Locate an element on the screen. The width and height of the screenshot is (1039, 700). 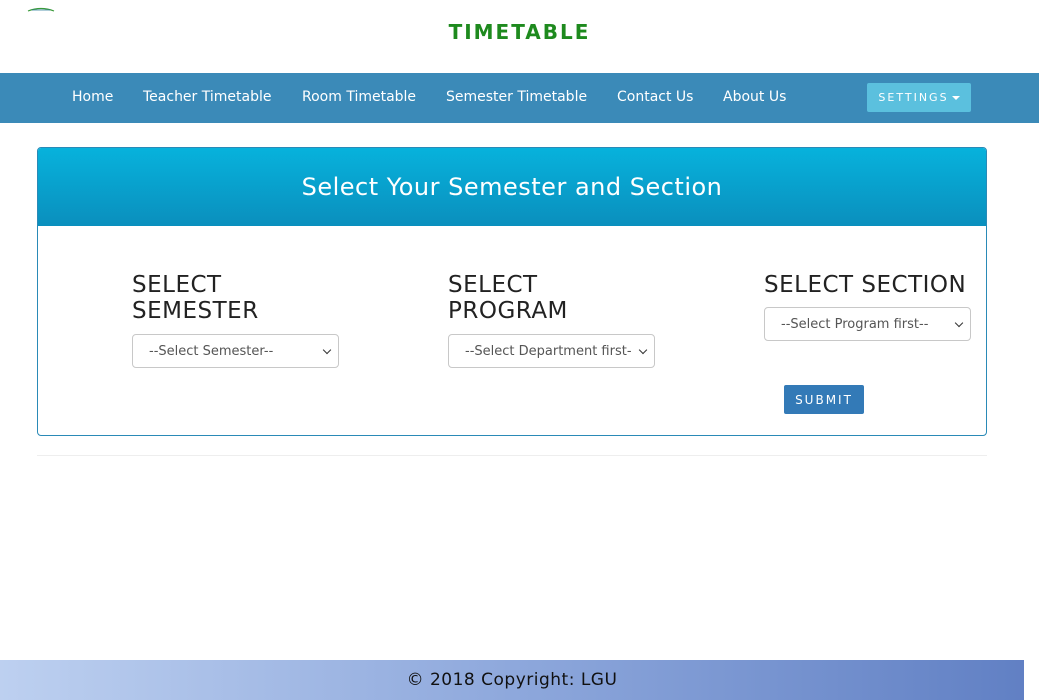
semester-label-line2: SEMESTER is located at coordinates (195, 311).